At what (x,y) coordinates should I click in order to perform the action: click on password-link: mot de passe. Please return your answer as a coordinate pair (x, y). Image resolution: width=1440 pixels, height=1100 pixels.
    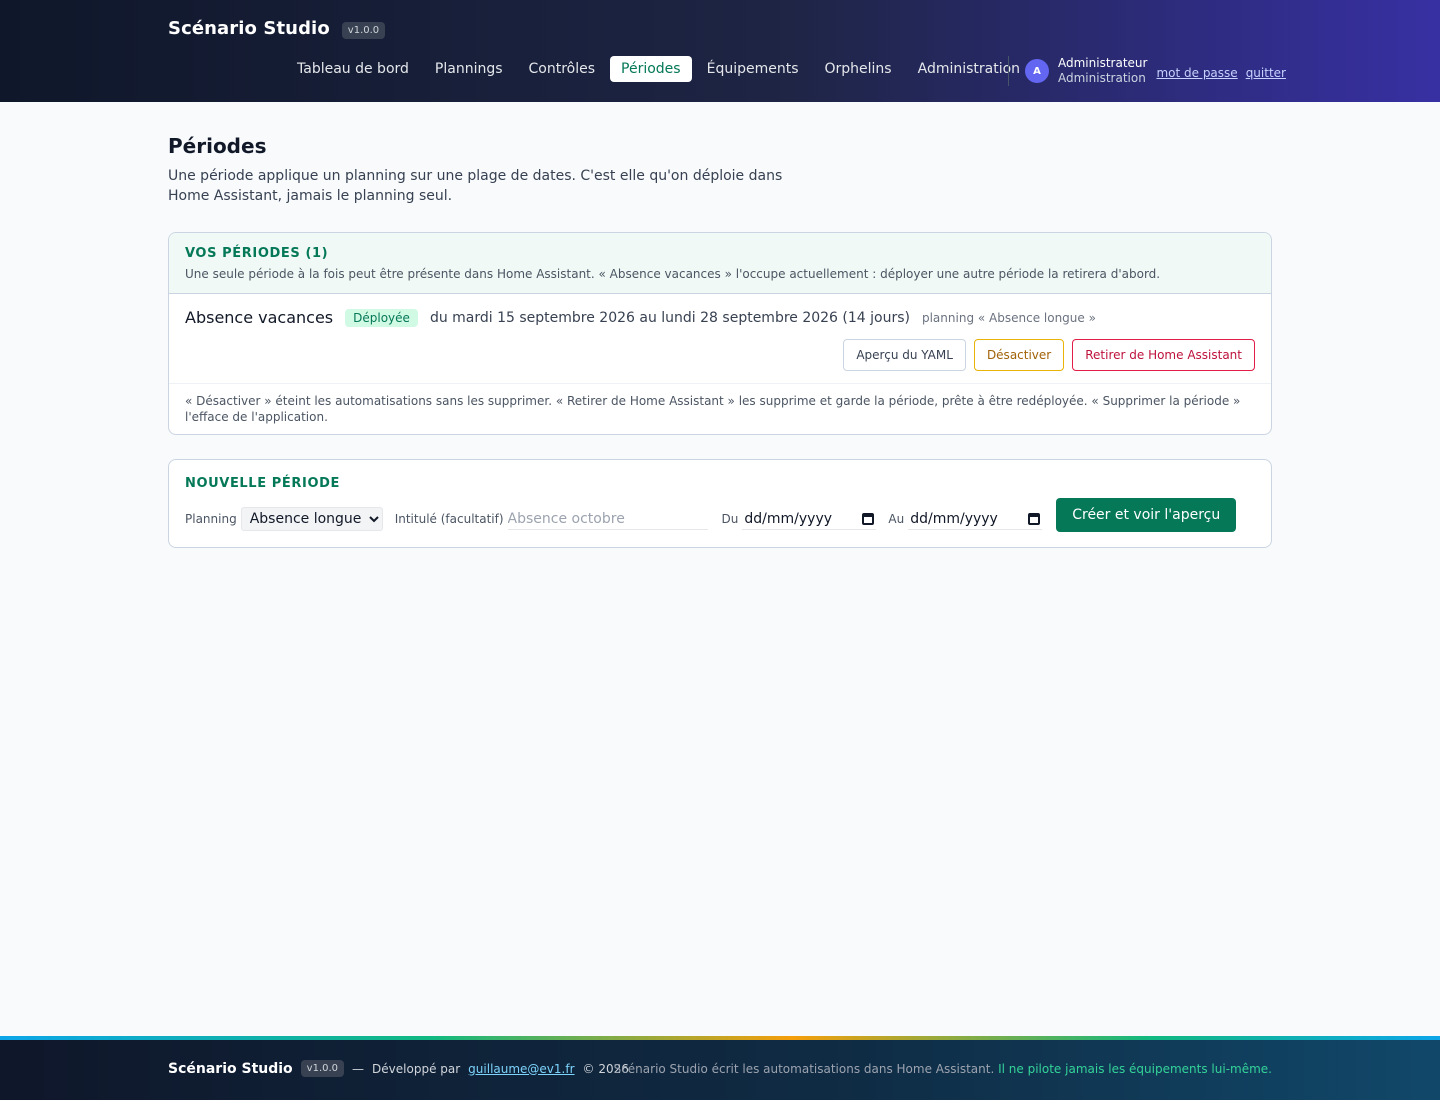
    Looking at the image, I should click on (1196, 73).